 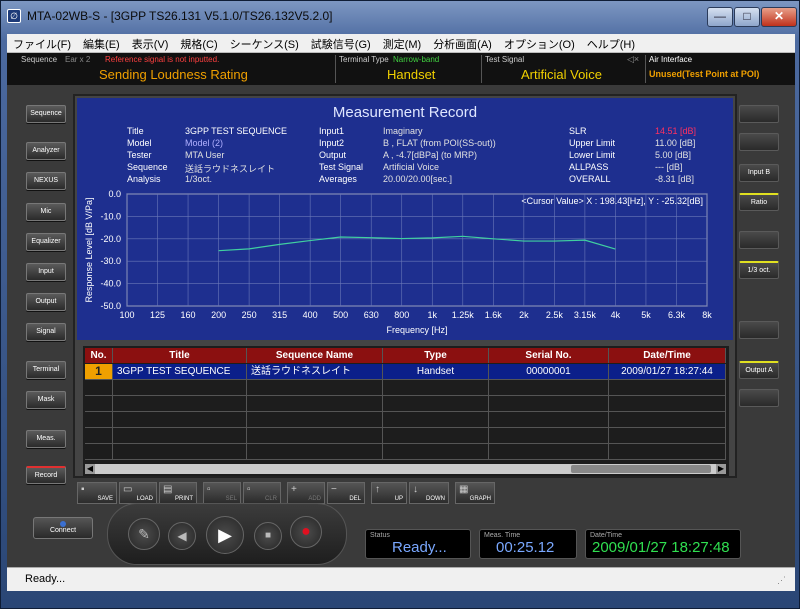 What do you see at coordinates (720, 17) in the screenshot?
I see `minimize-button: —` at bounding box center [720, 17].